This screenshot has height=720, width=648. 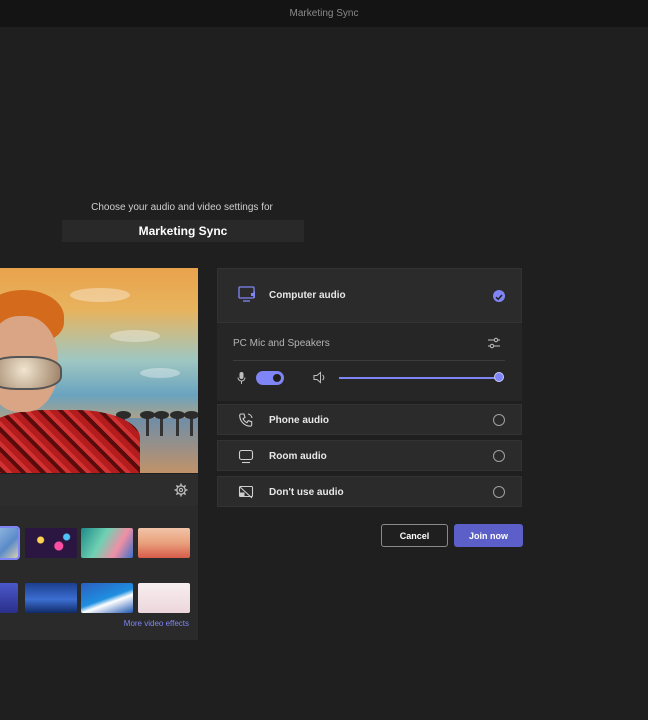 I want to click on meeting-name: Marketing Sync, so click(x=183, y=231).